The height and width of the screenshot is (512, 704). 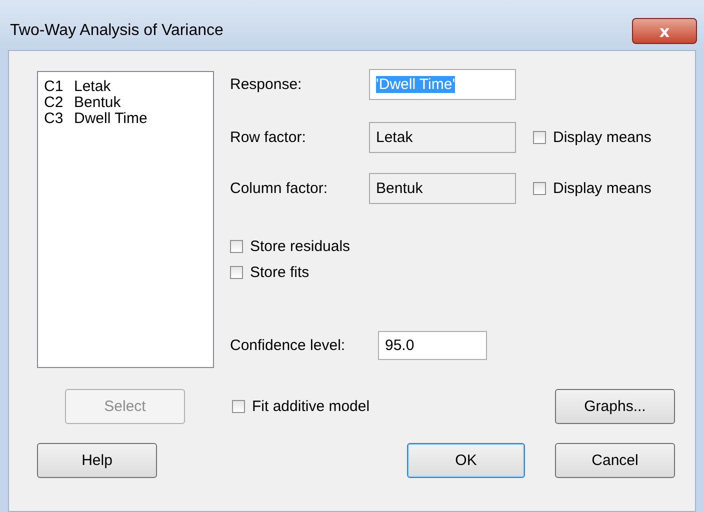 What do you see at coordinates (97, 103) in the screenshot?
I see `variable-name: Bentuk` at bounding box center [97, 103].